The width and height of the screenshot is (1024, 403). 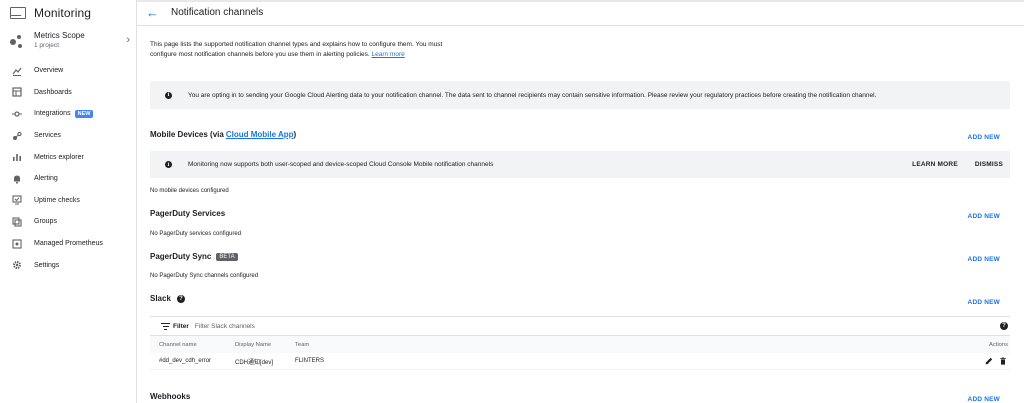 I want to click on sidebar-item-integrations: Integrations NEW, so click(x=68, y=114).